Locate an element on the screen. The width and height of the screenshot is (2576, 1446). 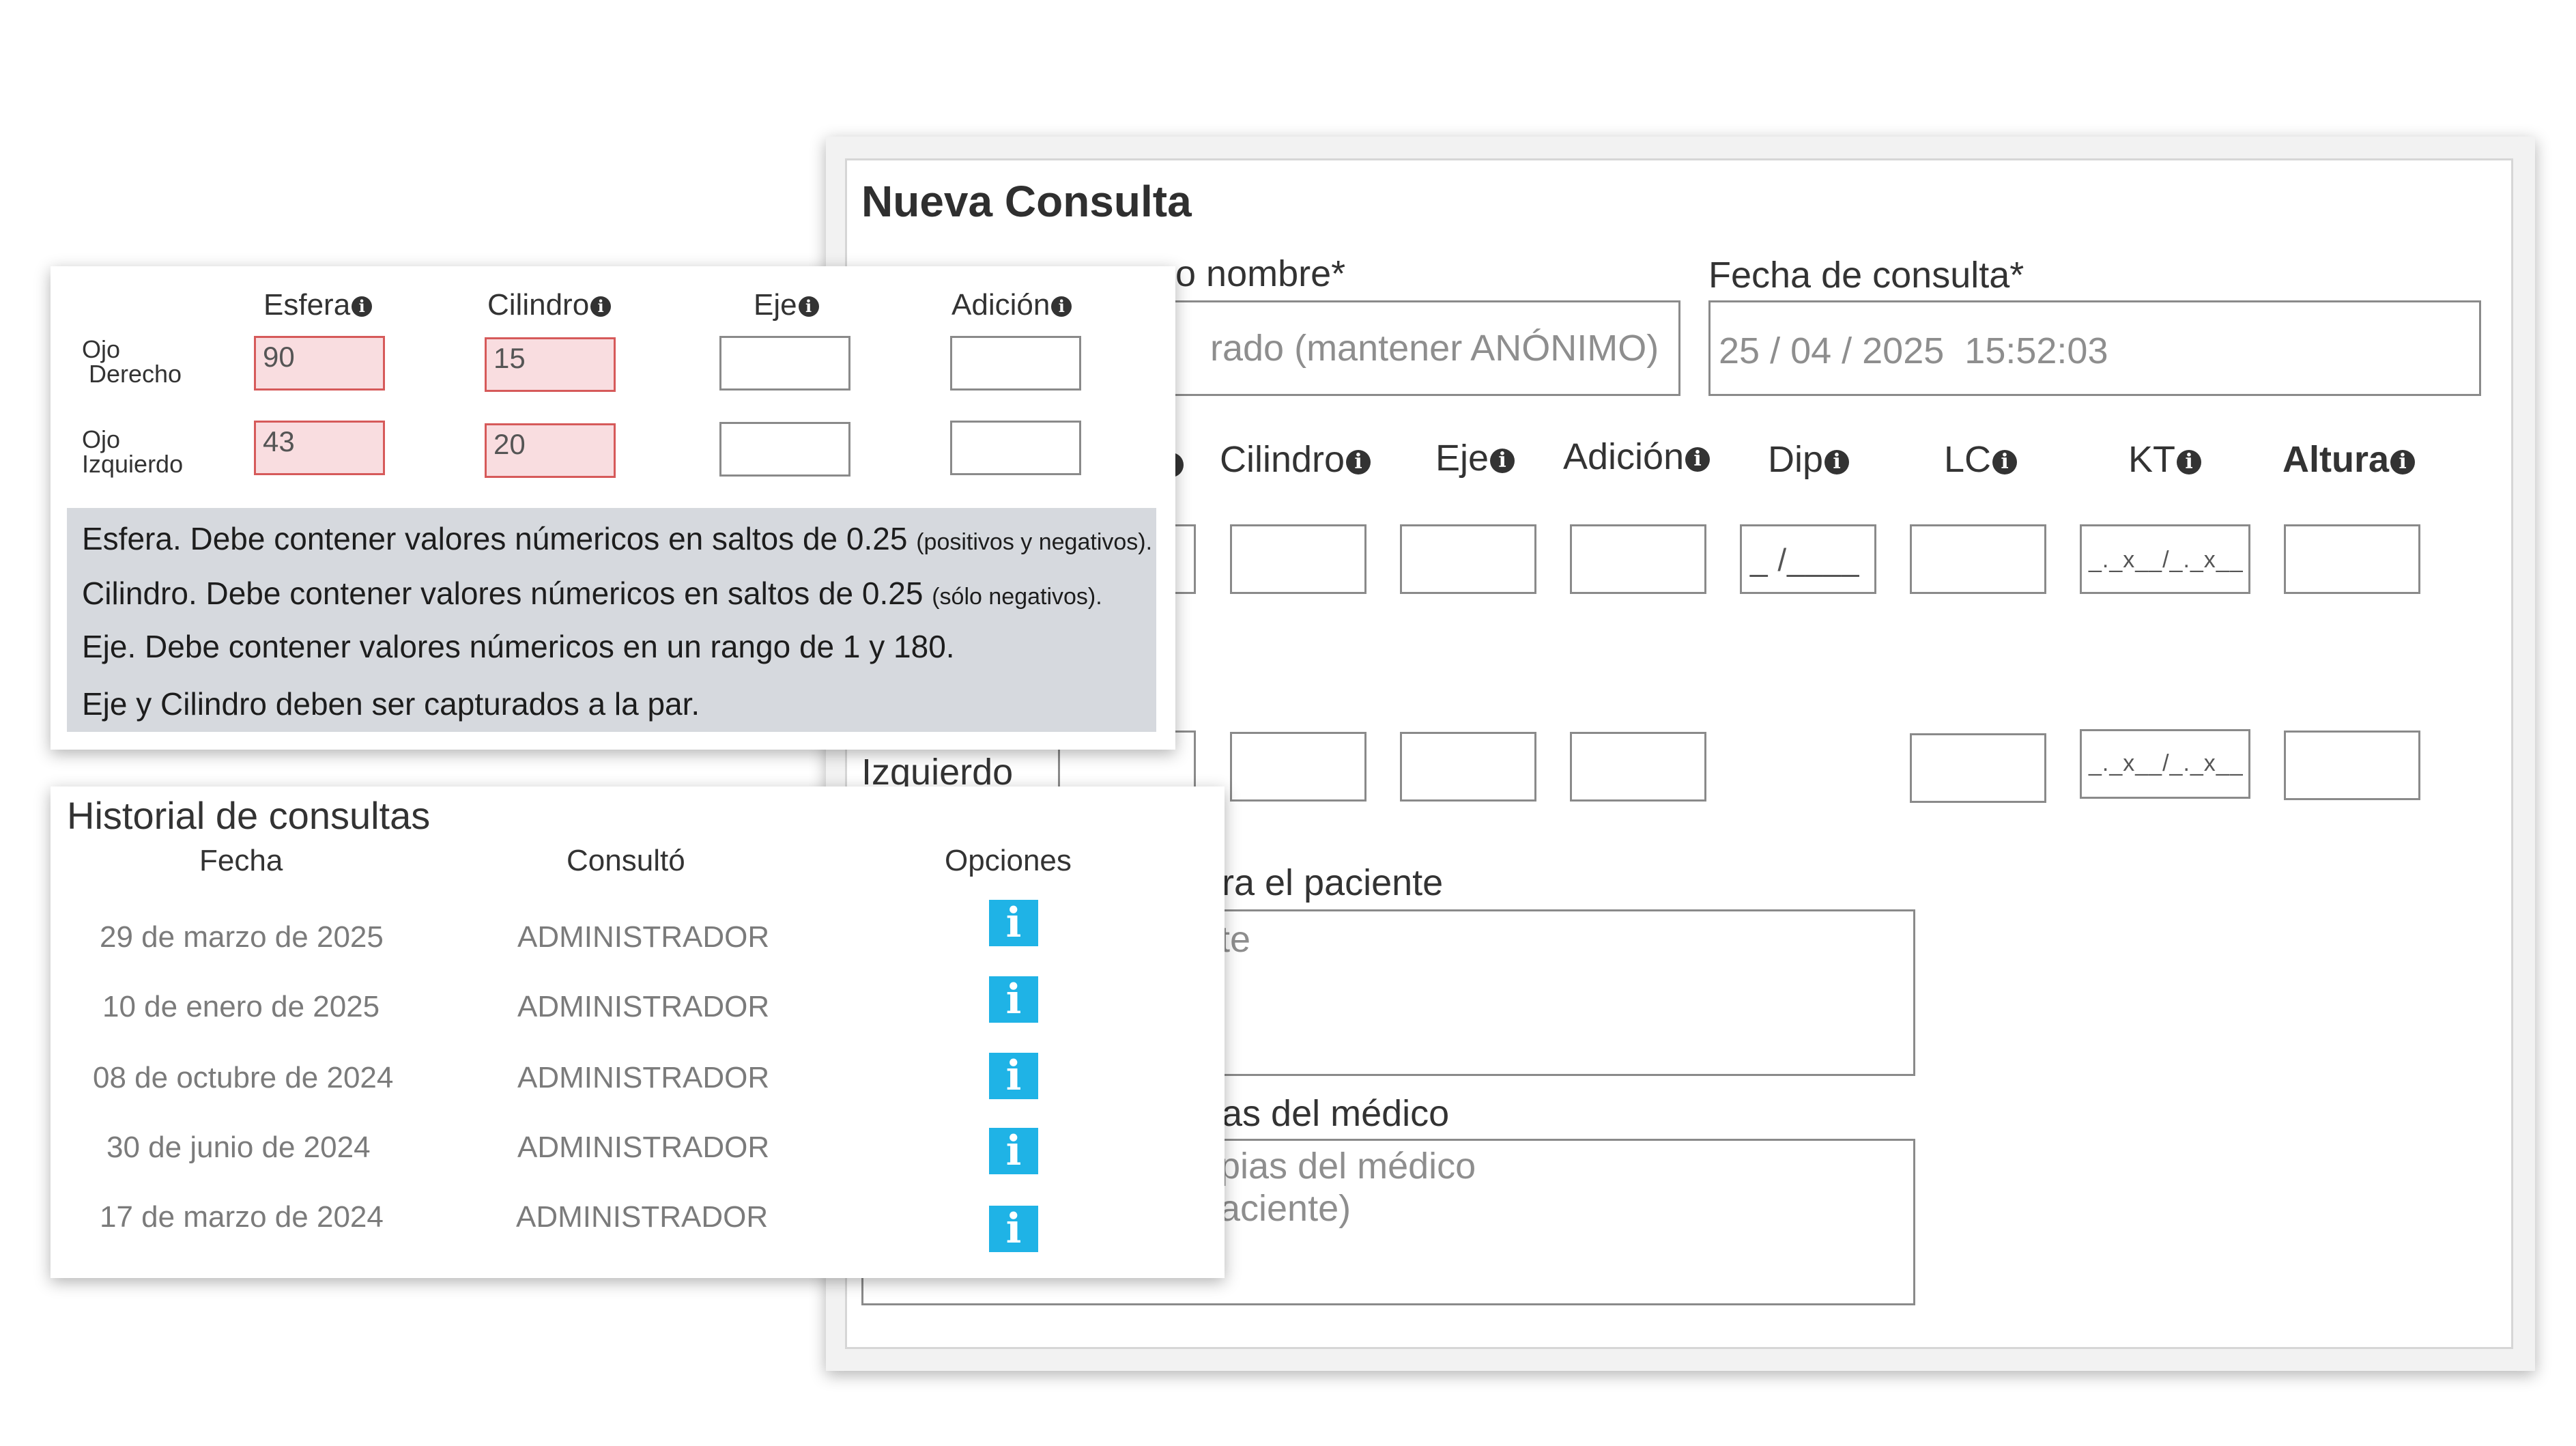
consulta-title: Nueva Consulta is located at coordinates (1026, 201).